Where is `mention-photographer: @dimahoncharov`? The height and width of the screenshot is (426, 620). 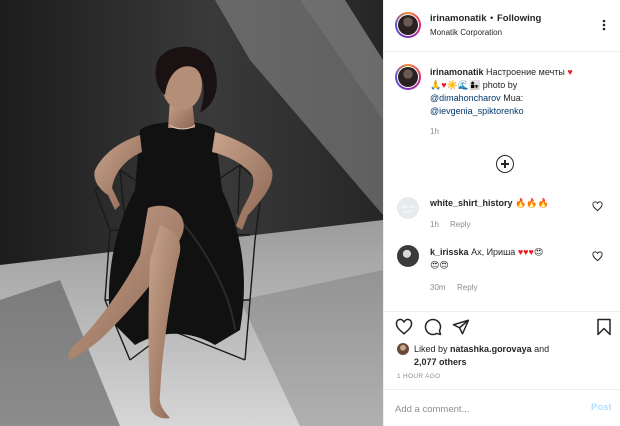
mention-photographer: @dimahoncharov is located at coordinates (465, 98).